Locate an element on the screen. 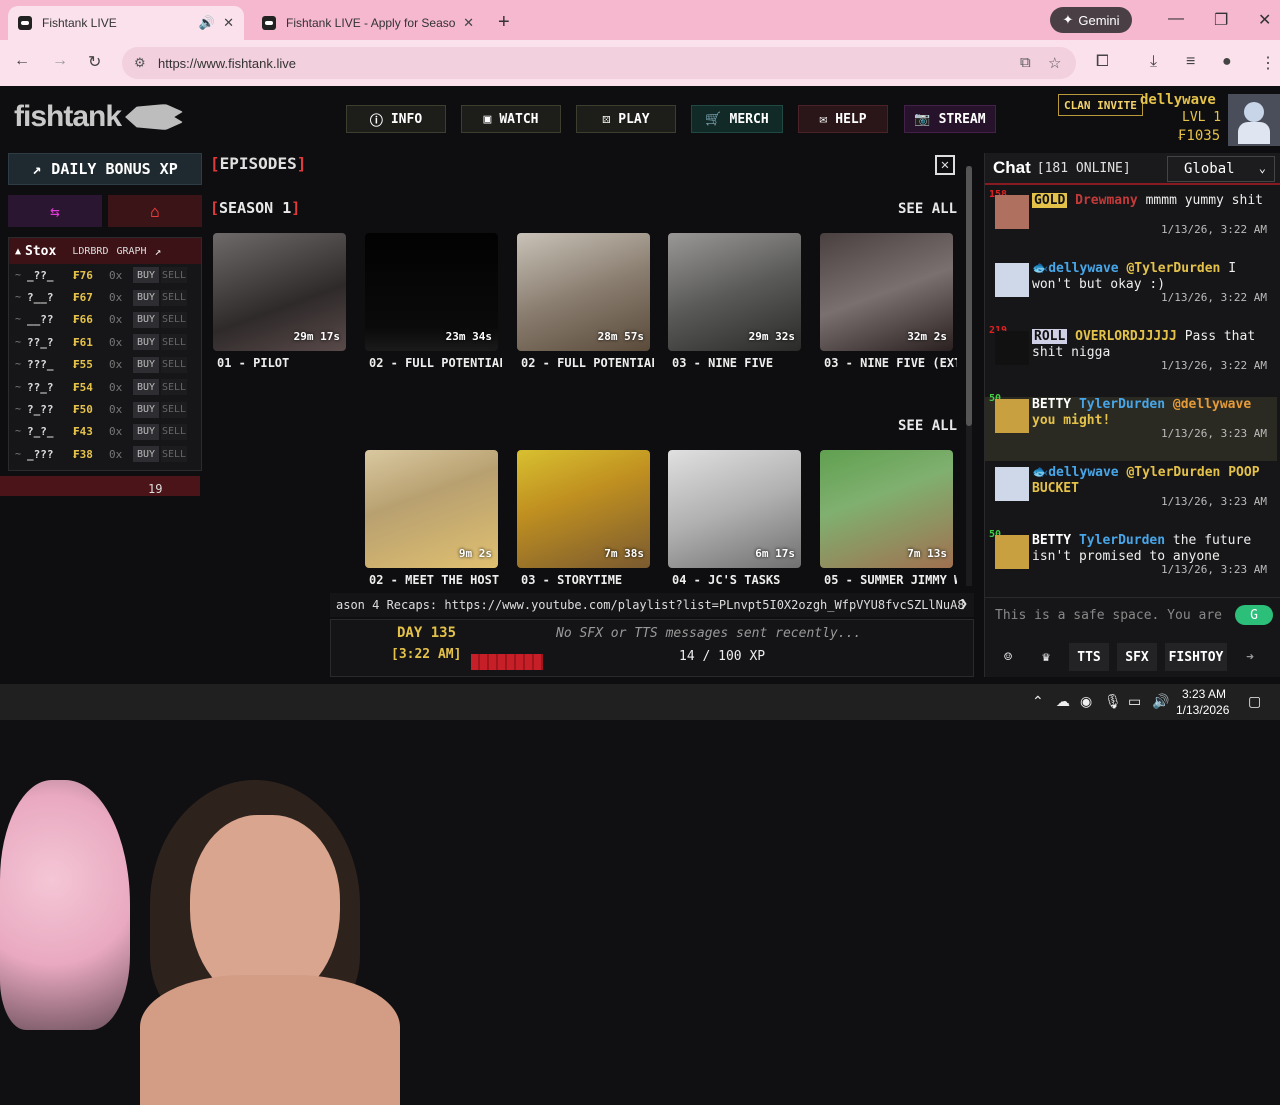 Image resolution: width=1280 pixels, height=1105 pixels. episode-title: 04 - JC'S TASKS is located at coordinates (738, 580).